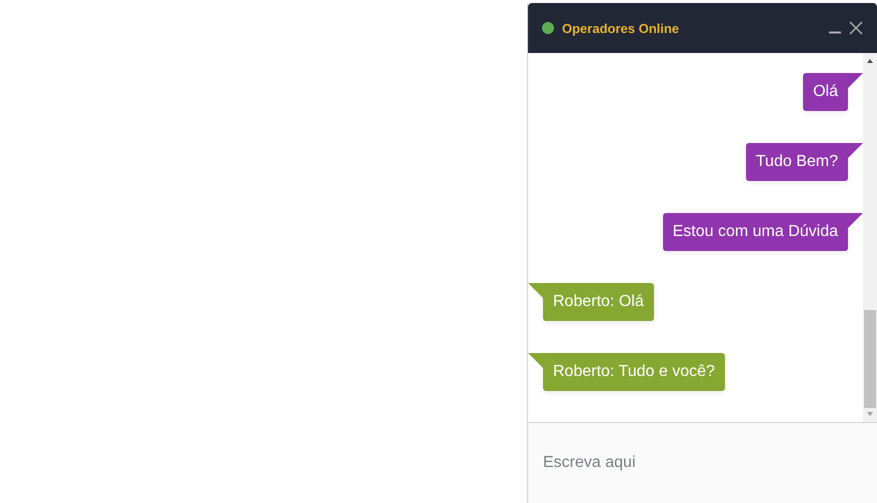 The height and width of the screenshot is (503, 877). What do you see at coordinates (856, 28) in the screenshot?
I see `close-icon` at bounding box center [856, 28].